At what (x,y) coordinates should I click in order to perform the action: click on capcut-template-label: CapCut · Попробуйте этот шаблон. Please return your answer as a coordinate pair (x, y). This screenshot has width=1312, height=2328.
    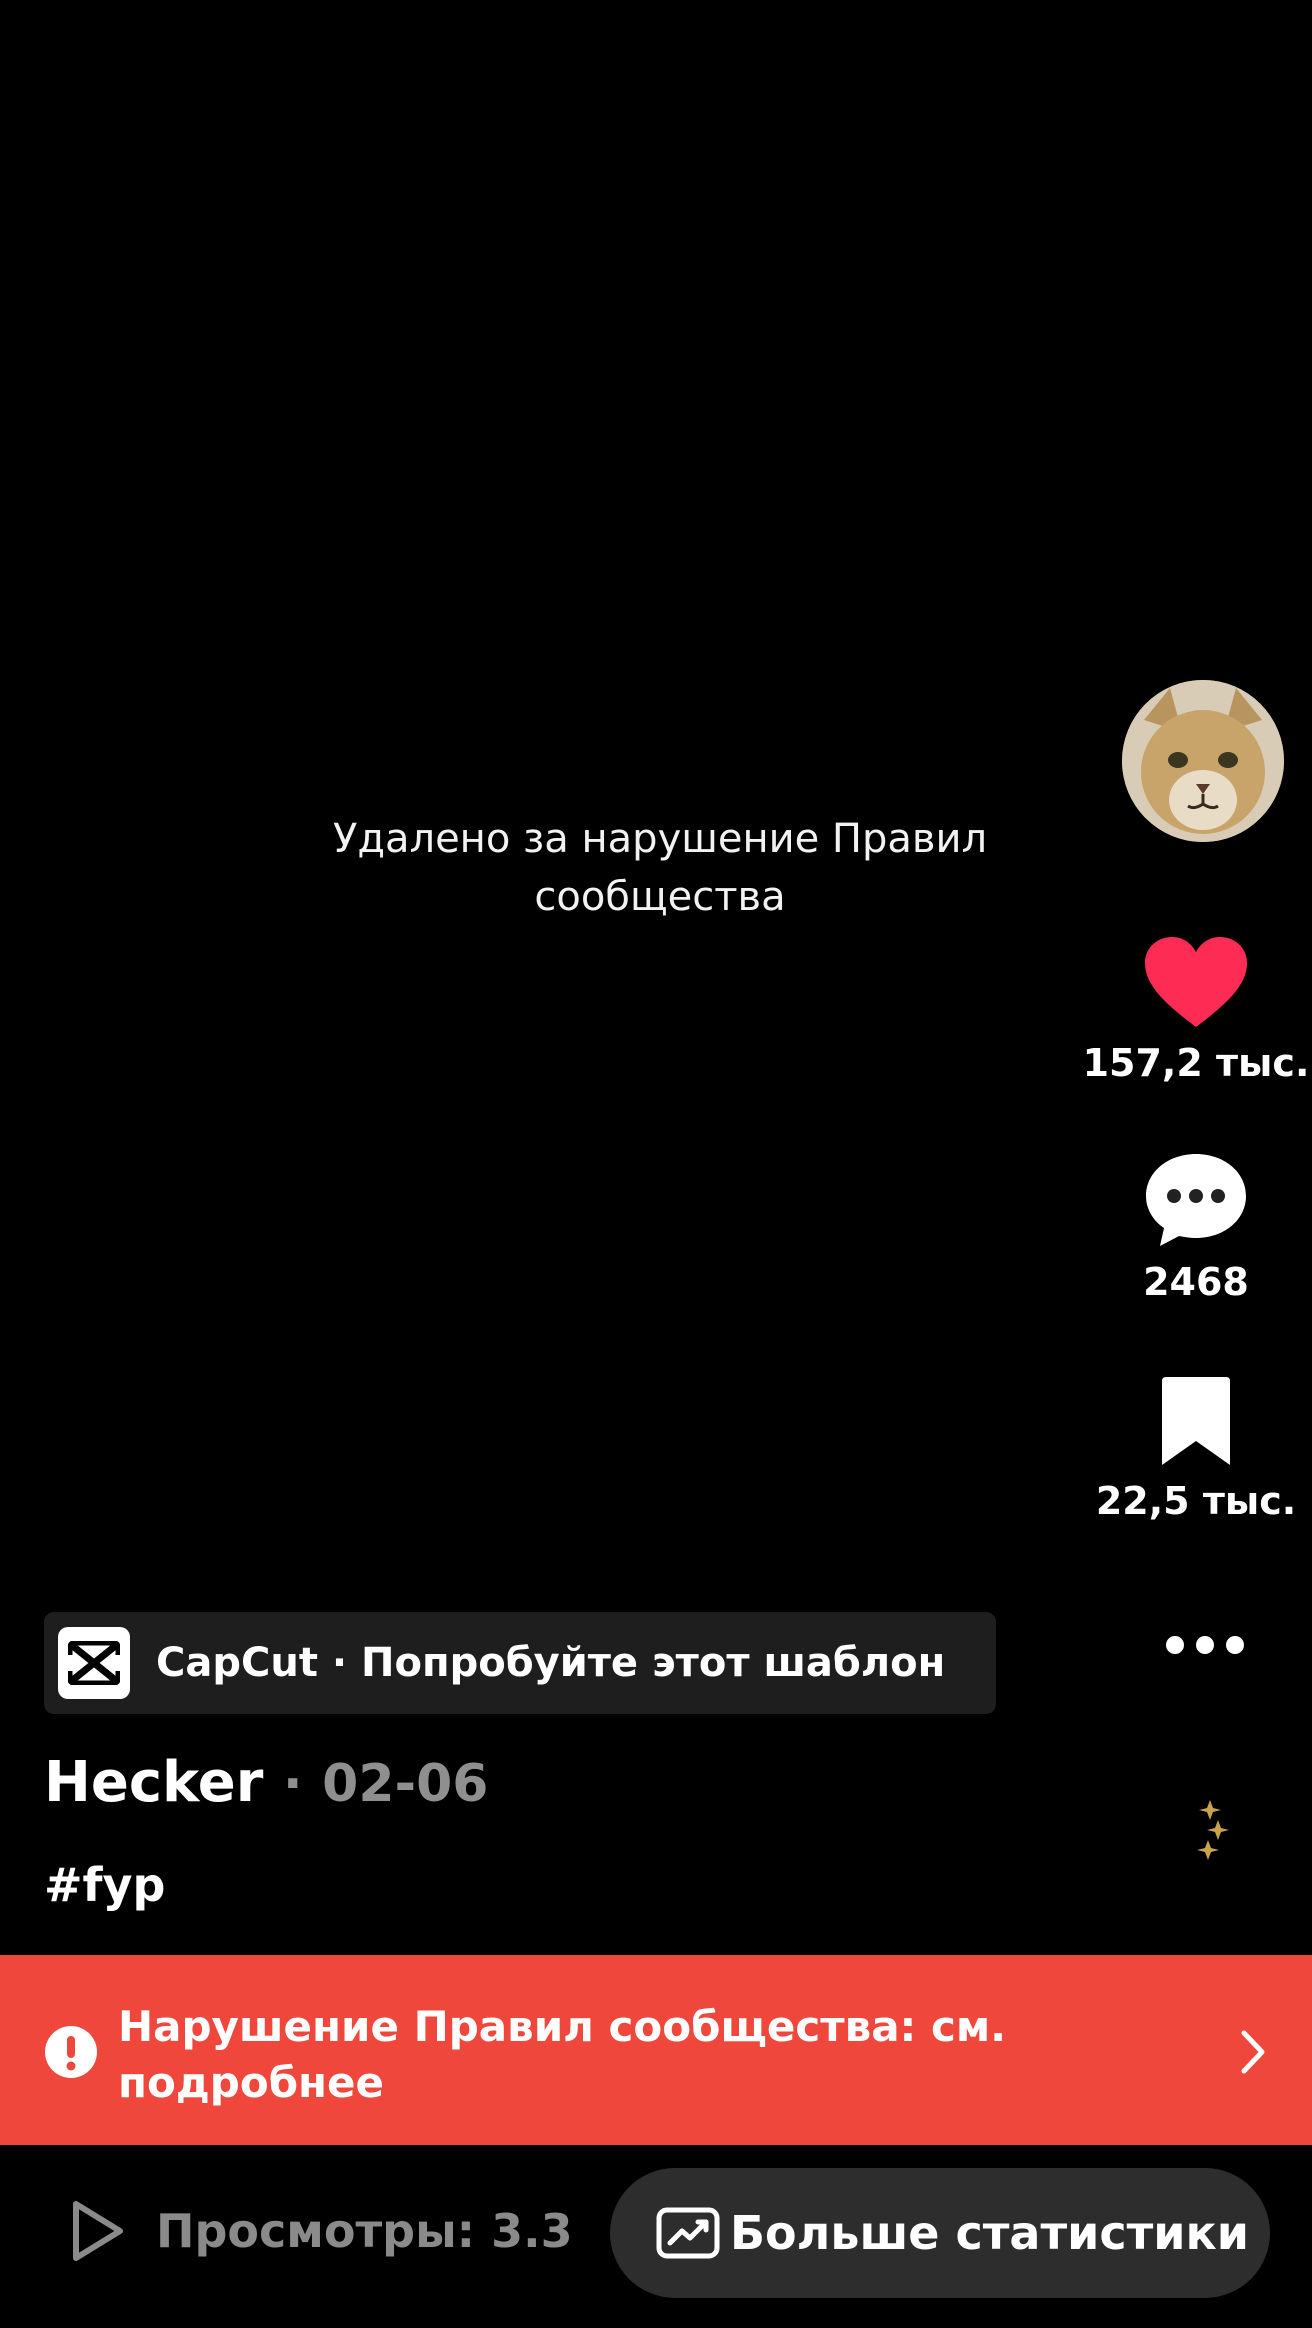
    Looking at the image, I should click on (551, 1663).